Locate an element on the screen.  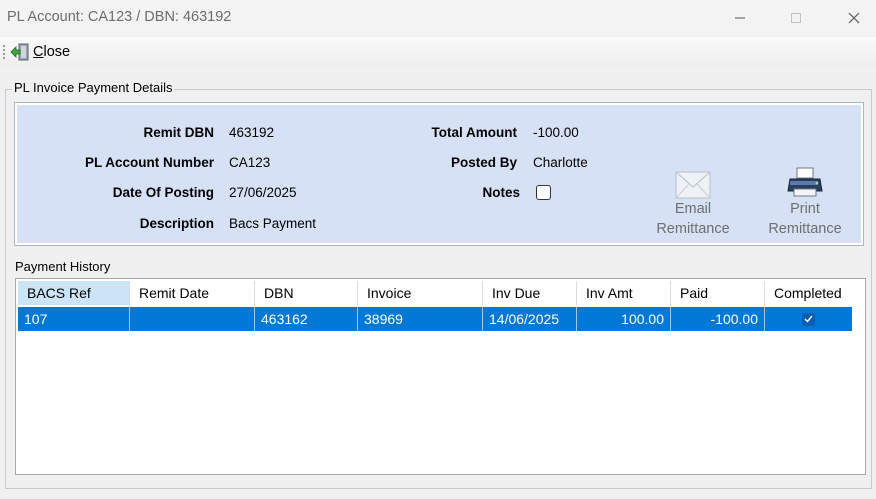
close-window-button is located at coordinates (852, 18).